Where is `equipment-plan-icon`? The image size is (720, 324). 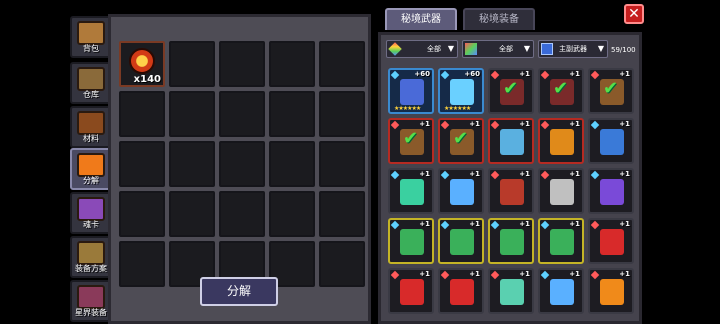
equipment-plan-icon is located at coordinates (91, 253).